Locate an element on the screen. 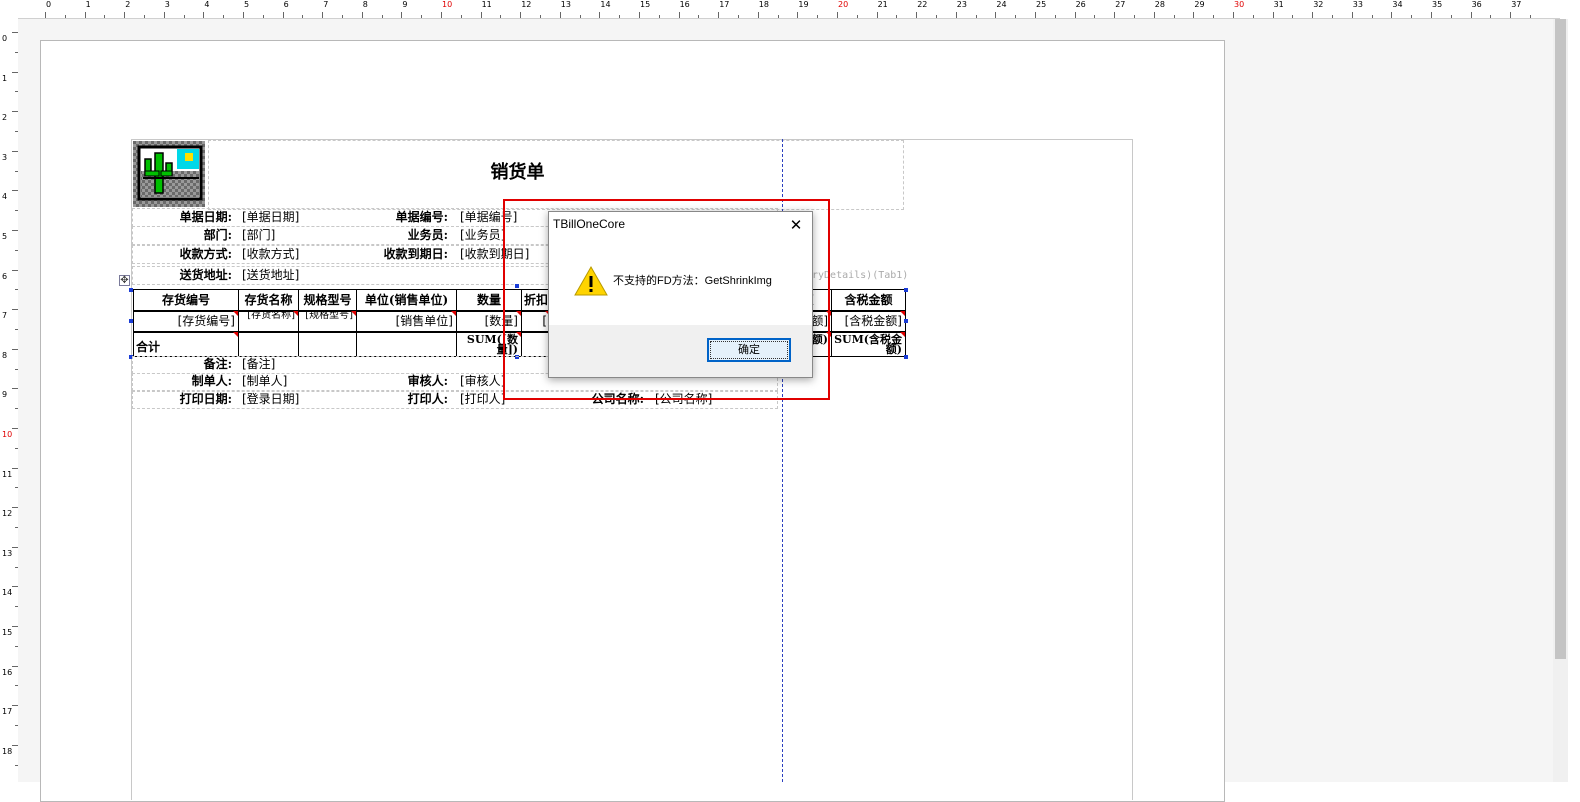 The image size is (1580, 802). ruler-number: 26 is located at coordinates (1080, 4).